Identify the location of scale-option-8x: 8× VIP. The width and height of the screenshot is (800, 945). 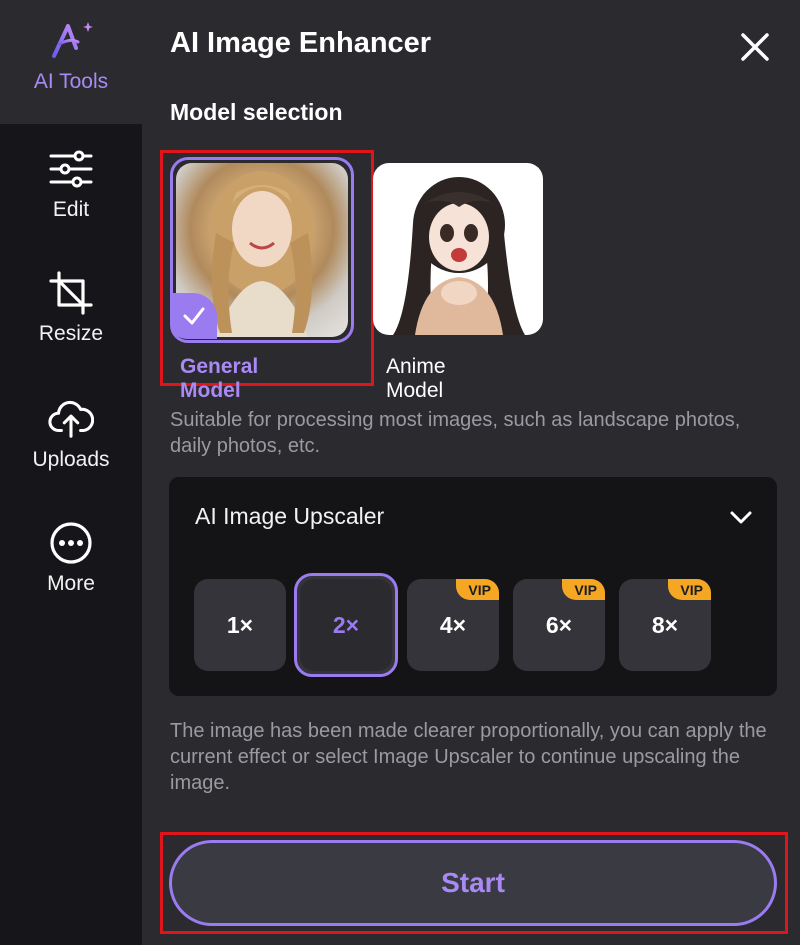
(665, 625).